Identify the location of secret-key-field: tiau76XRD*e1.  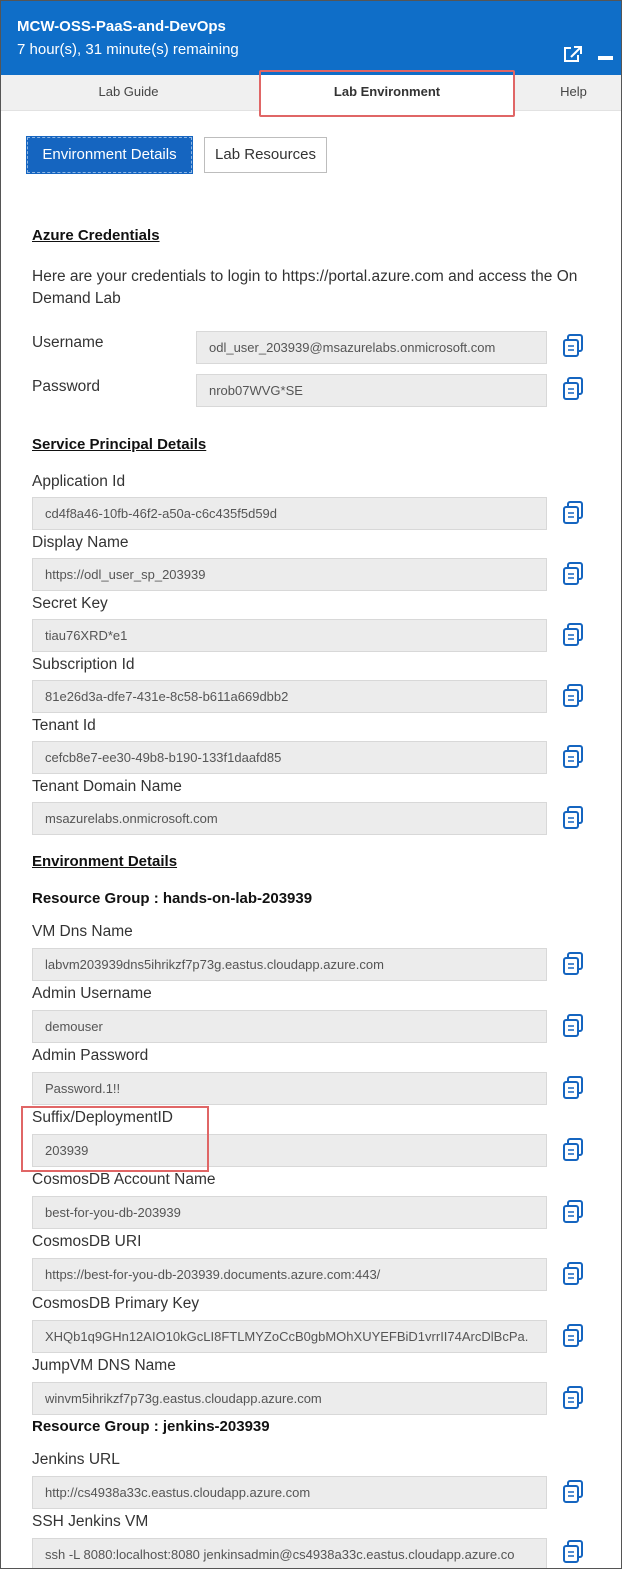
(289, 635).